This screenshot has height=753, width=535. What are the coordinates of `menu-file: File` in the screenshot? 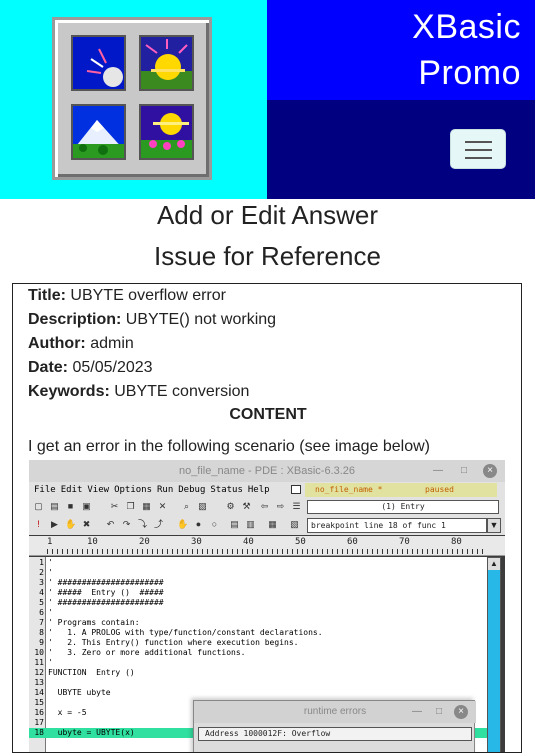 It's located at (45, 490).